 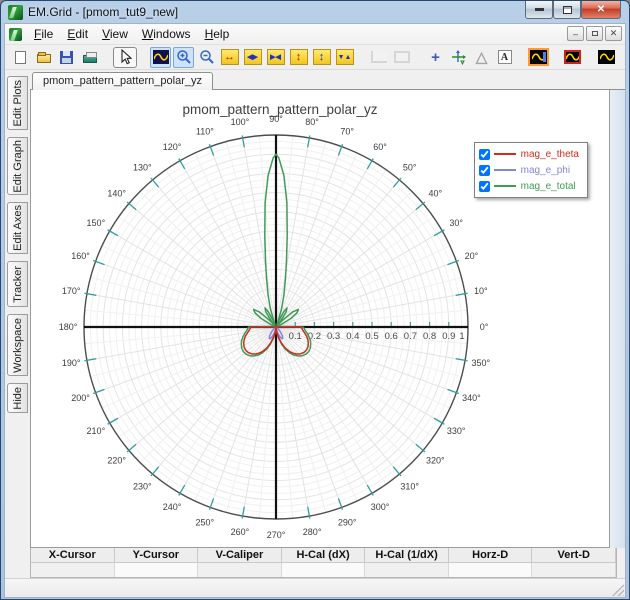 I want to click on sidebar-tab-hide: Hide, so click(x=17, y=398).